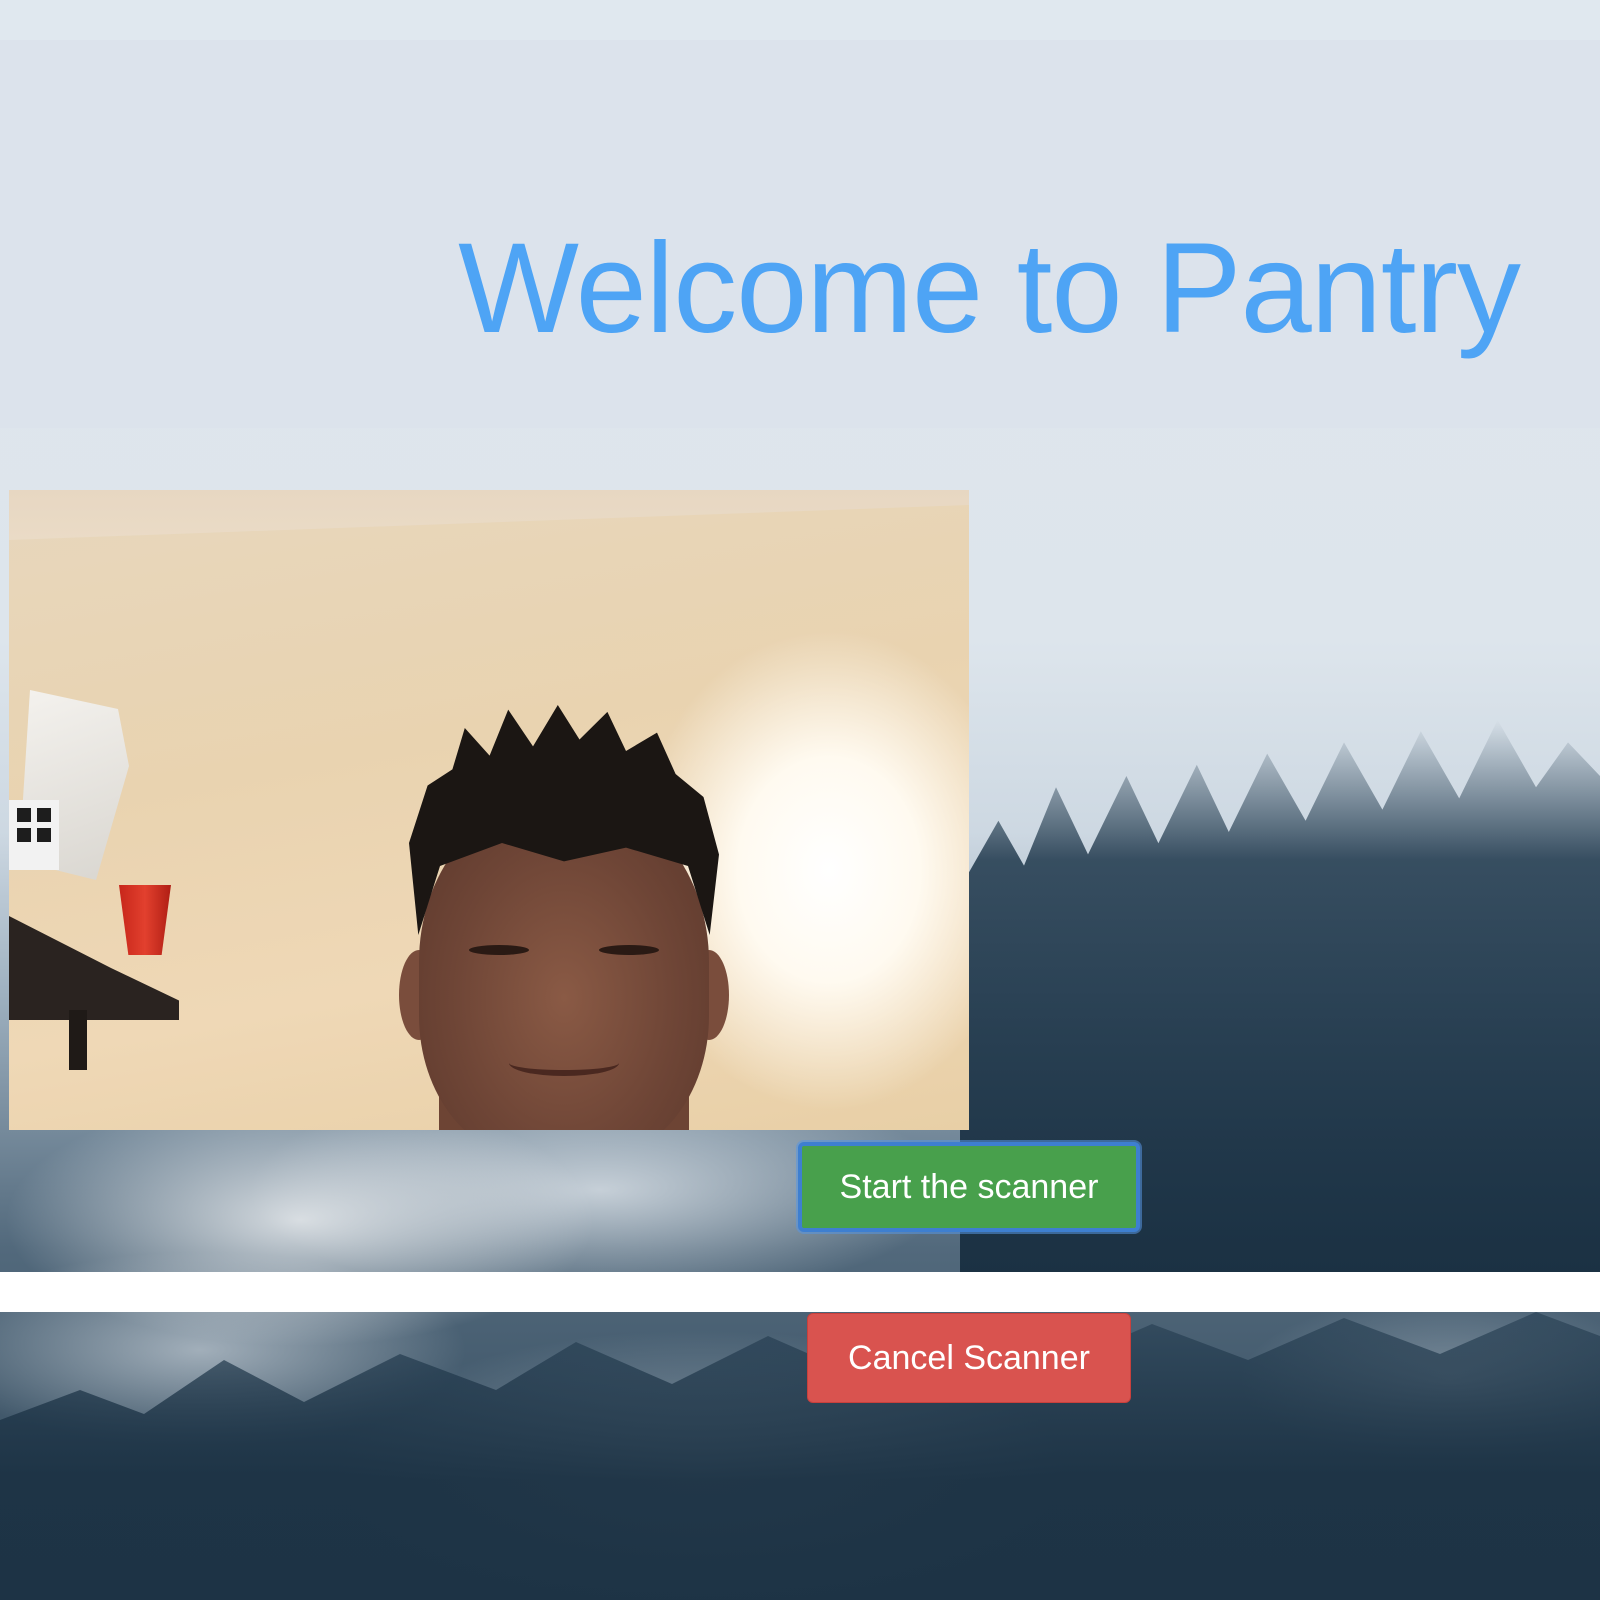 This screenshot has height=1600, width=1600. I want to click on left-eye, so click(499, 950).